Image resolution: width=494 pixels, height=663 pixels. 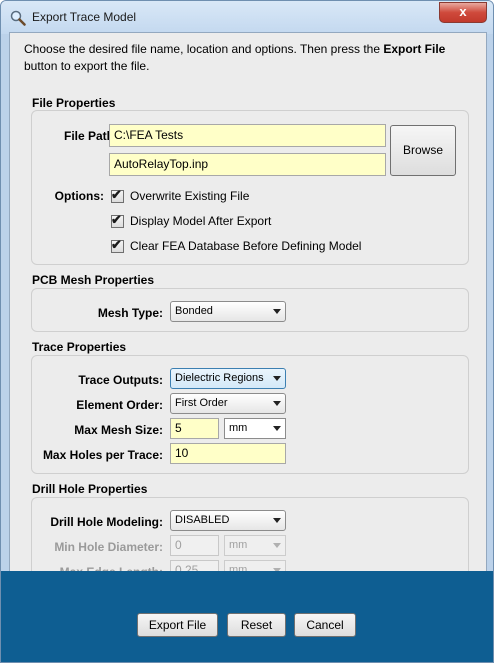 I want to click on element-order-select: First Order, so click(x=228, y=403).